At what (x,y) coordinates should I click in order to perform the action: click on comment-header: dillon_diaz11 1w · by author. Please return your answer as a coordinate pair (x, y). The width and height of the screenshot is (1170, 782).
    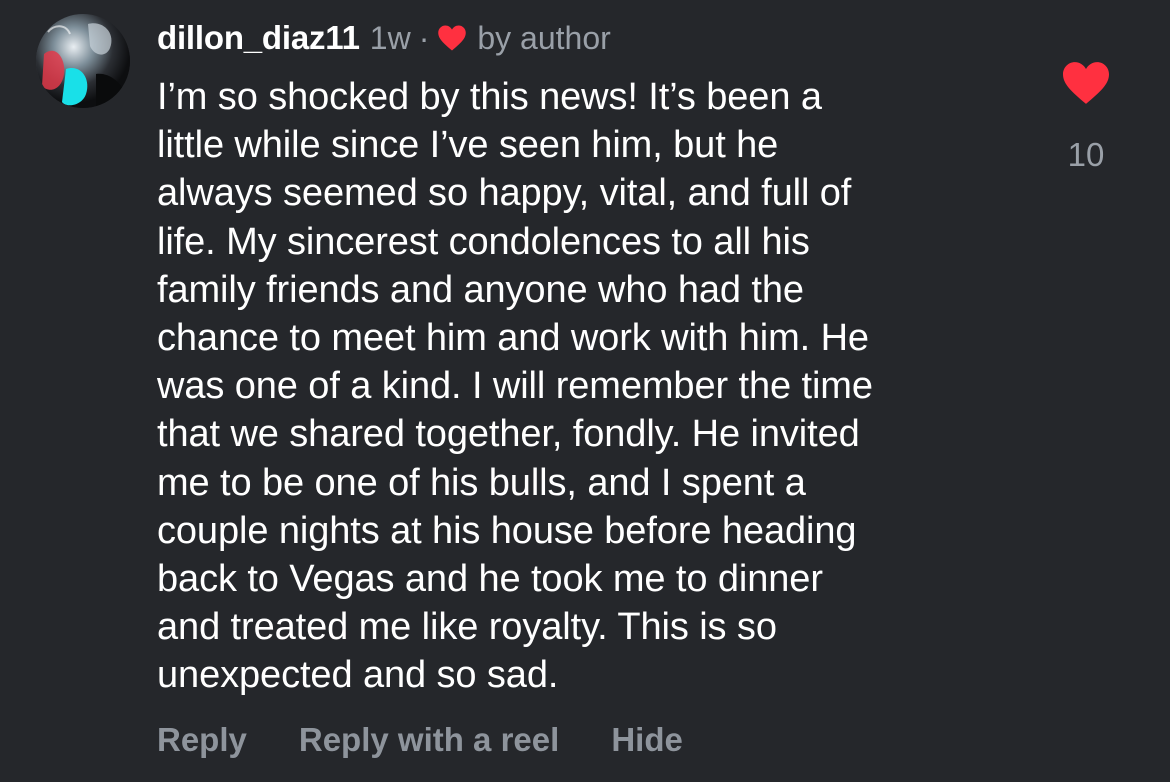
    Looking at the image, I should click on (384, 38).